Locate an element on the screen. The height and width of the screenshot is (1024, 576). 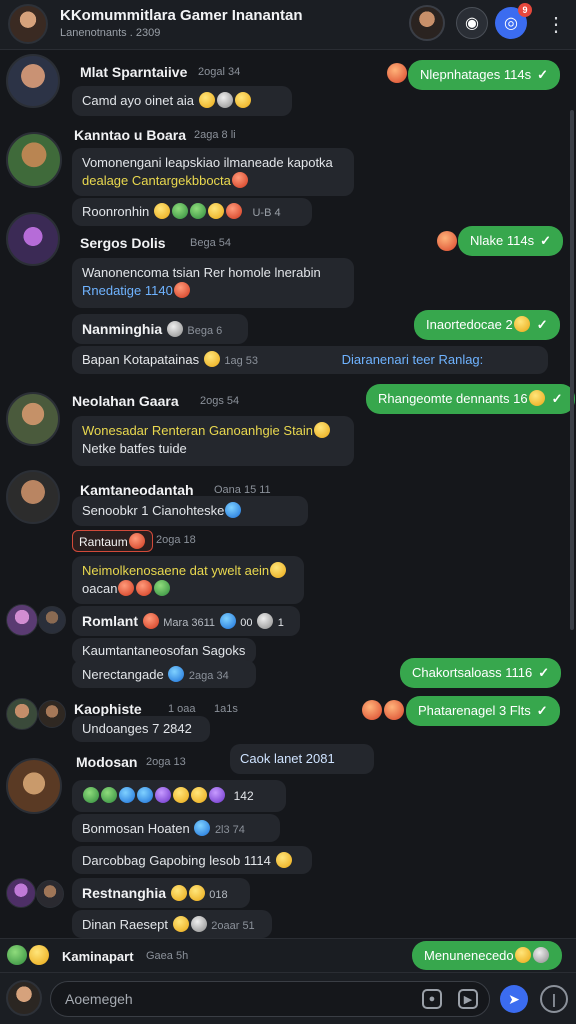
outgoing-message: Rhangeomte dennants 16 ✓ is located at coordinates (470, 399).